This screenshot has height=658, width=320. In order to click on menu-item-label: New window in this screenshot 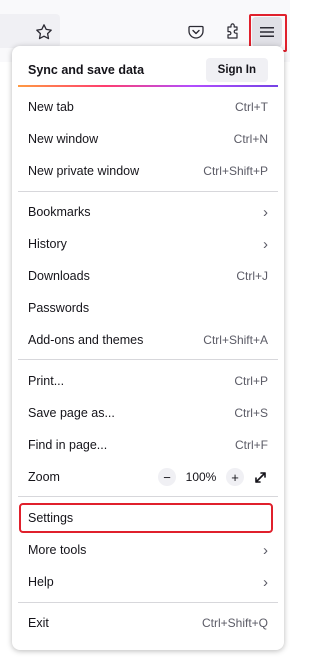, I will do `click(63, 139)`.